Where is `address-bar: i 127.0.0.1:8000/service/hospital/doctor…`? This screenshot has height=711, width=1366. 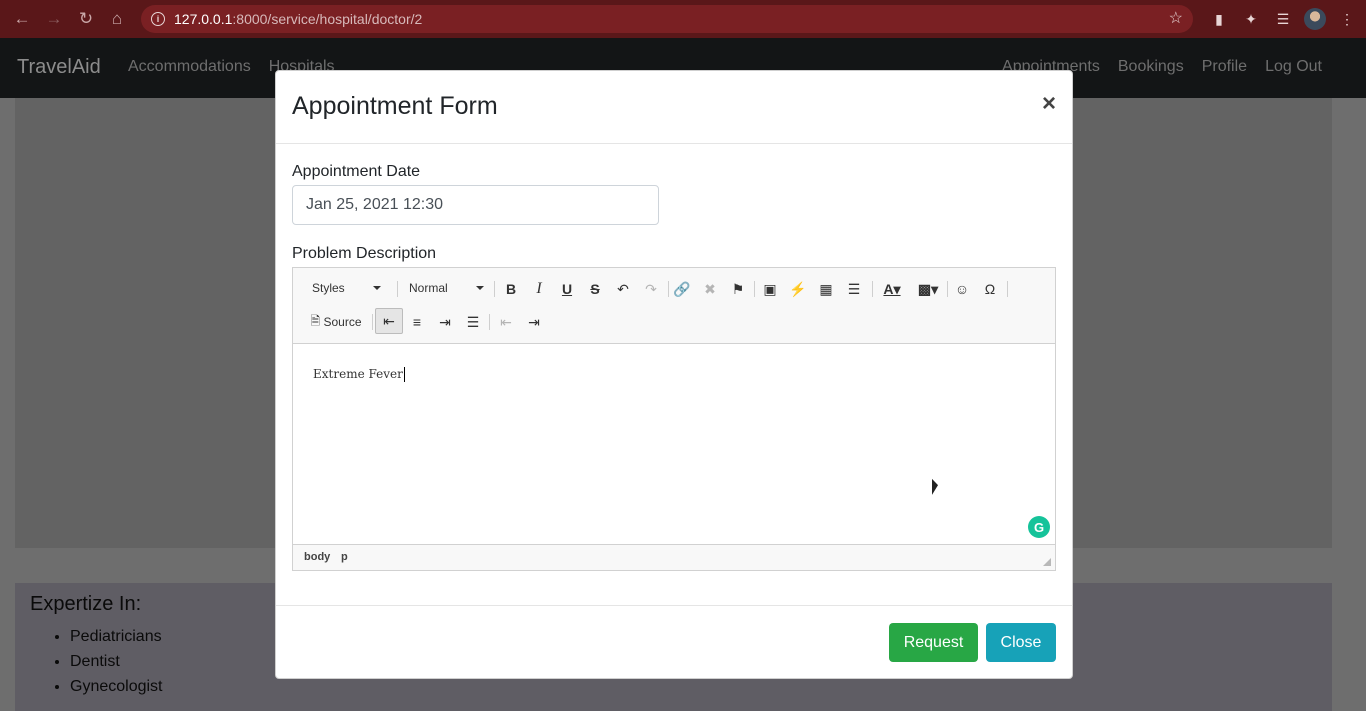
address-bar: i 127.0.0.1:8000/service/hospital/doctor… is located at coordinates (667, 19).